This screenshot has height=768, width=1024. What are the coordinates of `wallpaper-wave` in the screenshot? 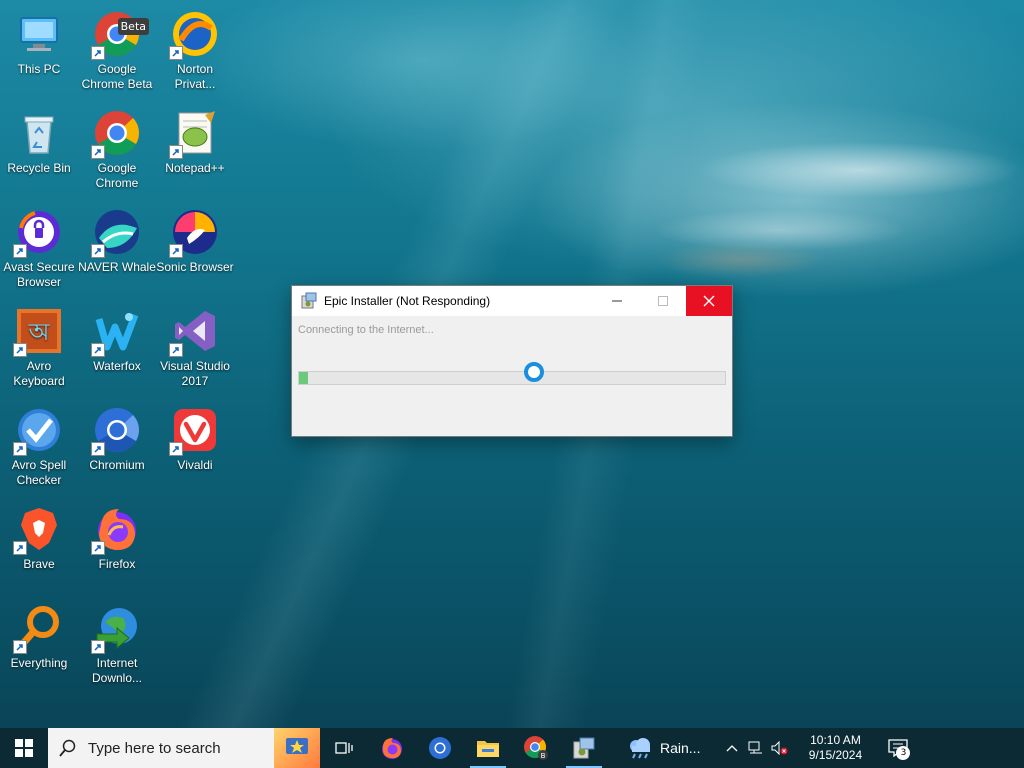 It's located at (792, 210).